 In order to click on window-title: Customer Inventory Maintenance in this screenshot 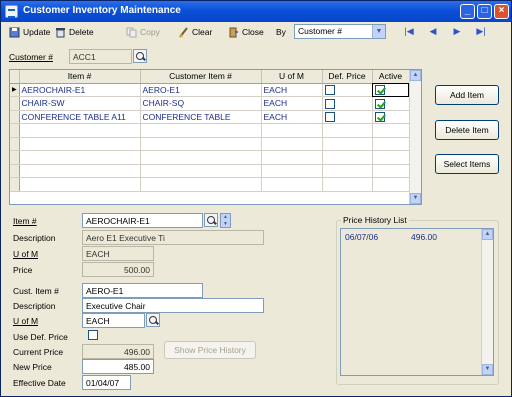, I will do `click(102, 10)`.